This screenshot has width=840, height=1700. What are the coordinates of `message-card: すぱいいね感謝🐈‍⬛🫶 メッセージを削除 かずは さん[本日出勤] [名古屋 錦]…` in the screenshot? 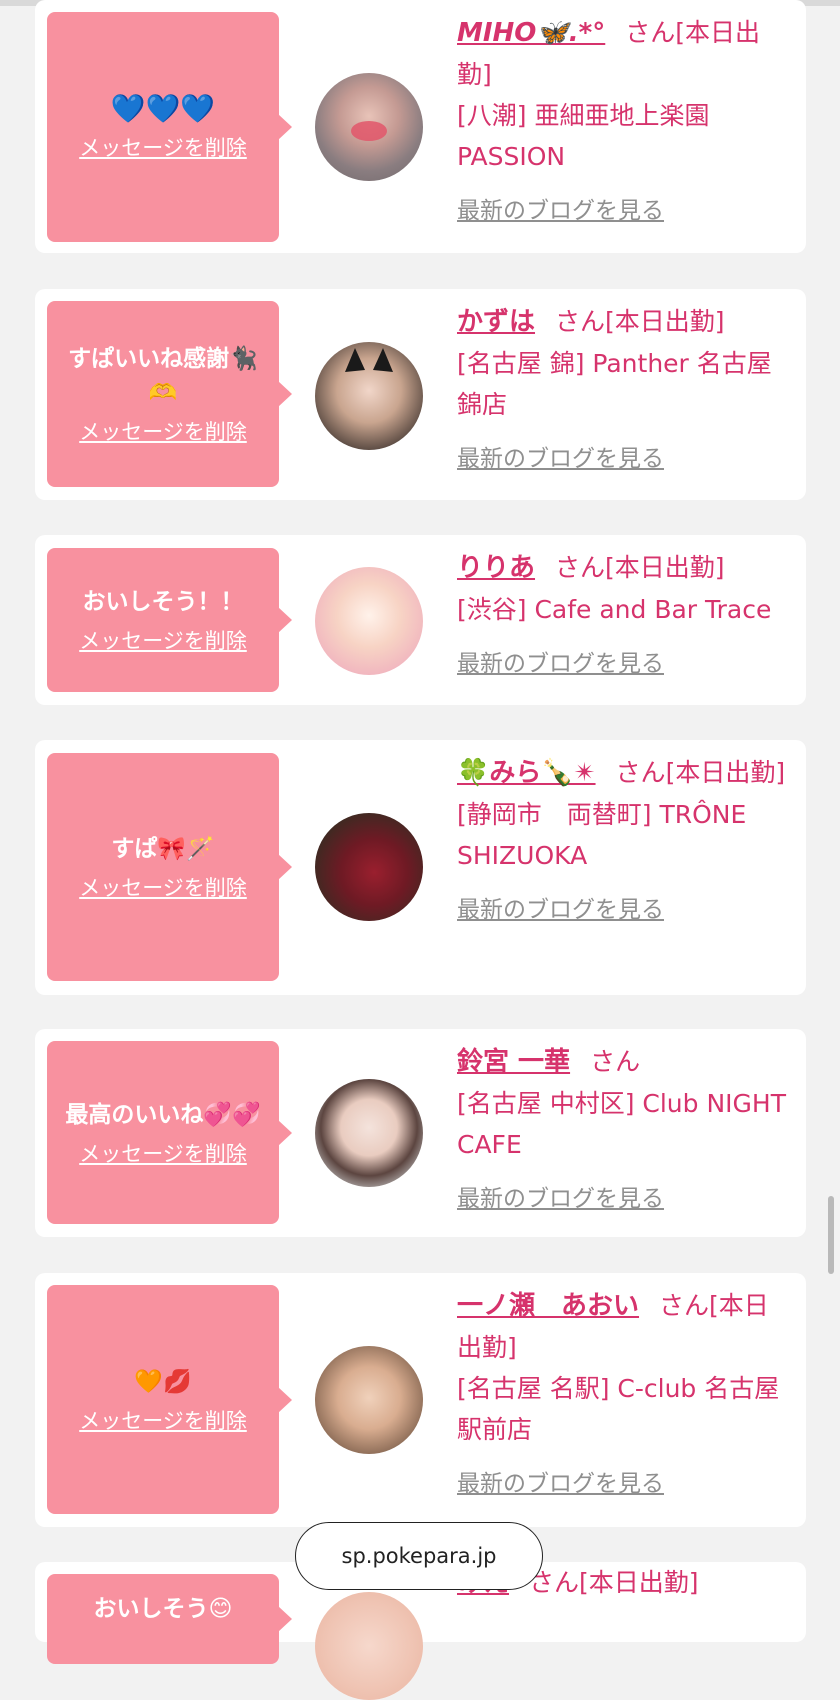 It's located at (420, 394).